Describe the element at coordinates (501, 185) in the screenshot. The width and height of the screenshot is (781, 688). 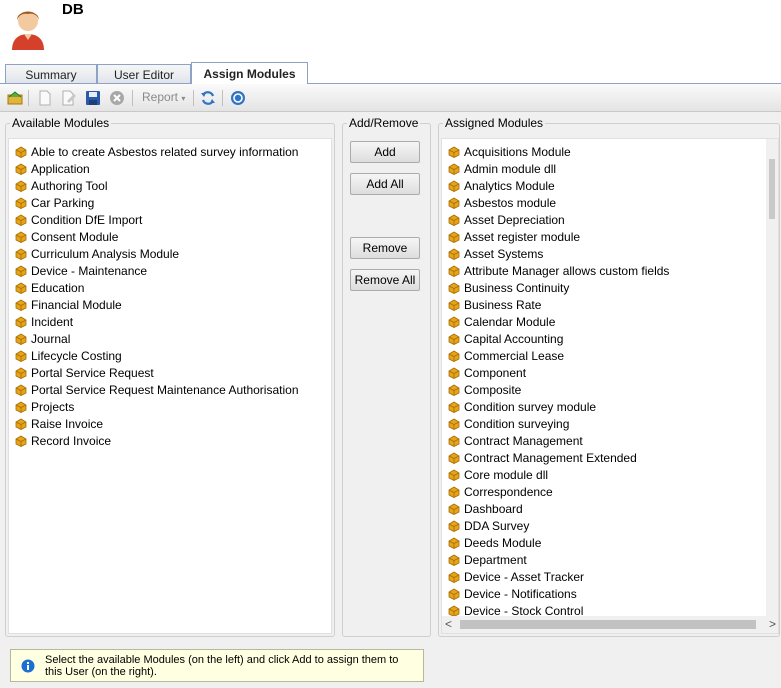
I see `list-item: Analytics Module` at that location.